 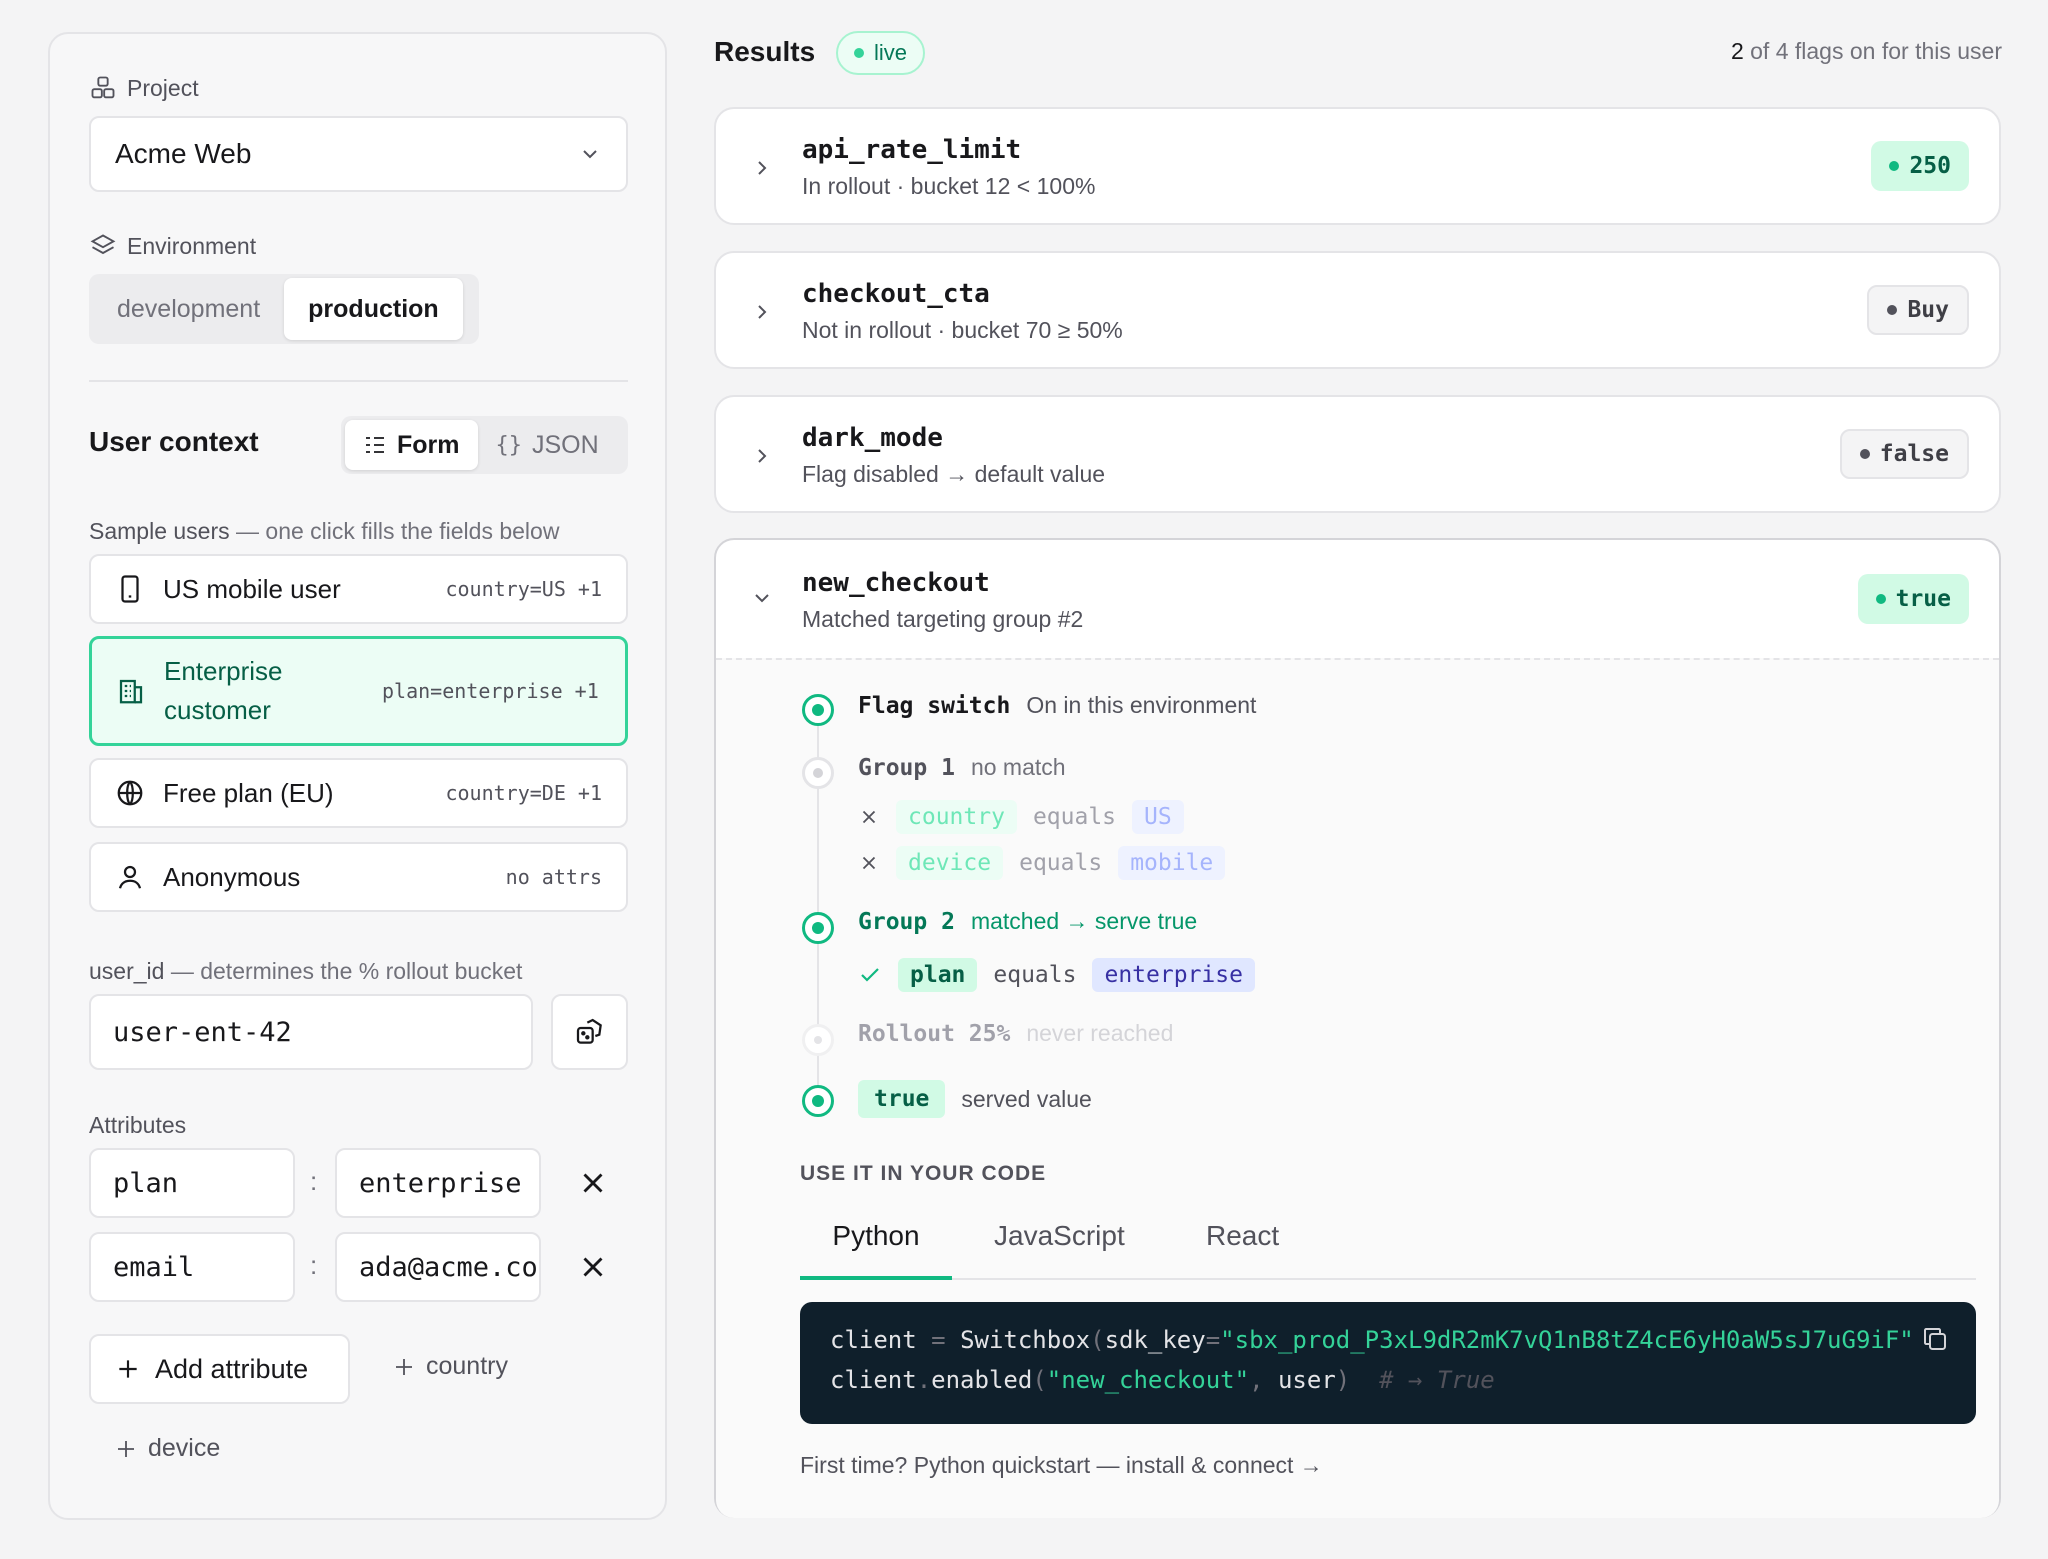 What do you see at coordinates (438, 1267) in the screenshot?
I see `attr-value-input: ada@acme.co` at bounding box center [438, 1267].